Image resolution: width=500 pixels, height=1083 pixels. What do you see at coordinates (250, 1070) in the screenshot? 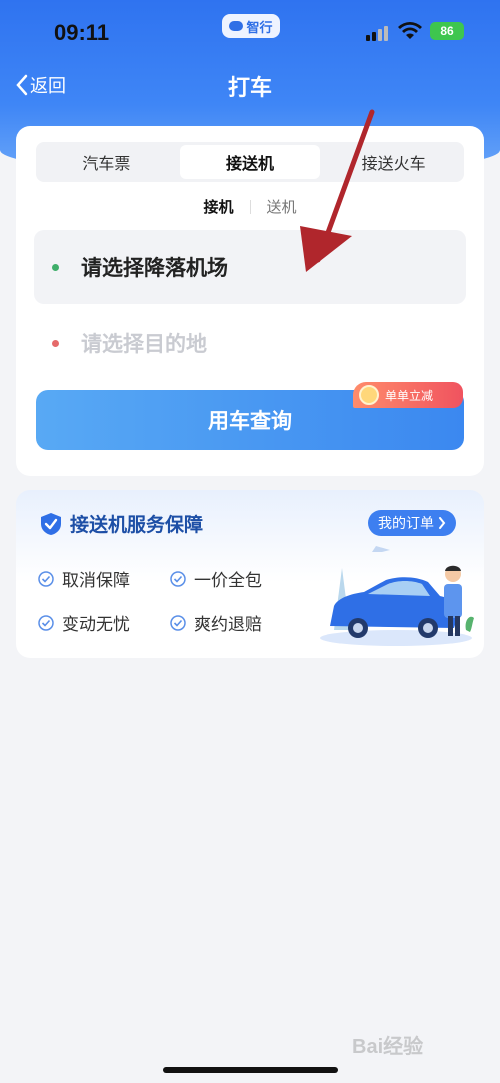
I see `home-indicator` at bounding box center [250, 1070].